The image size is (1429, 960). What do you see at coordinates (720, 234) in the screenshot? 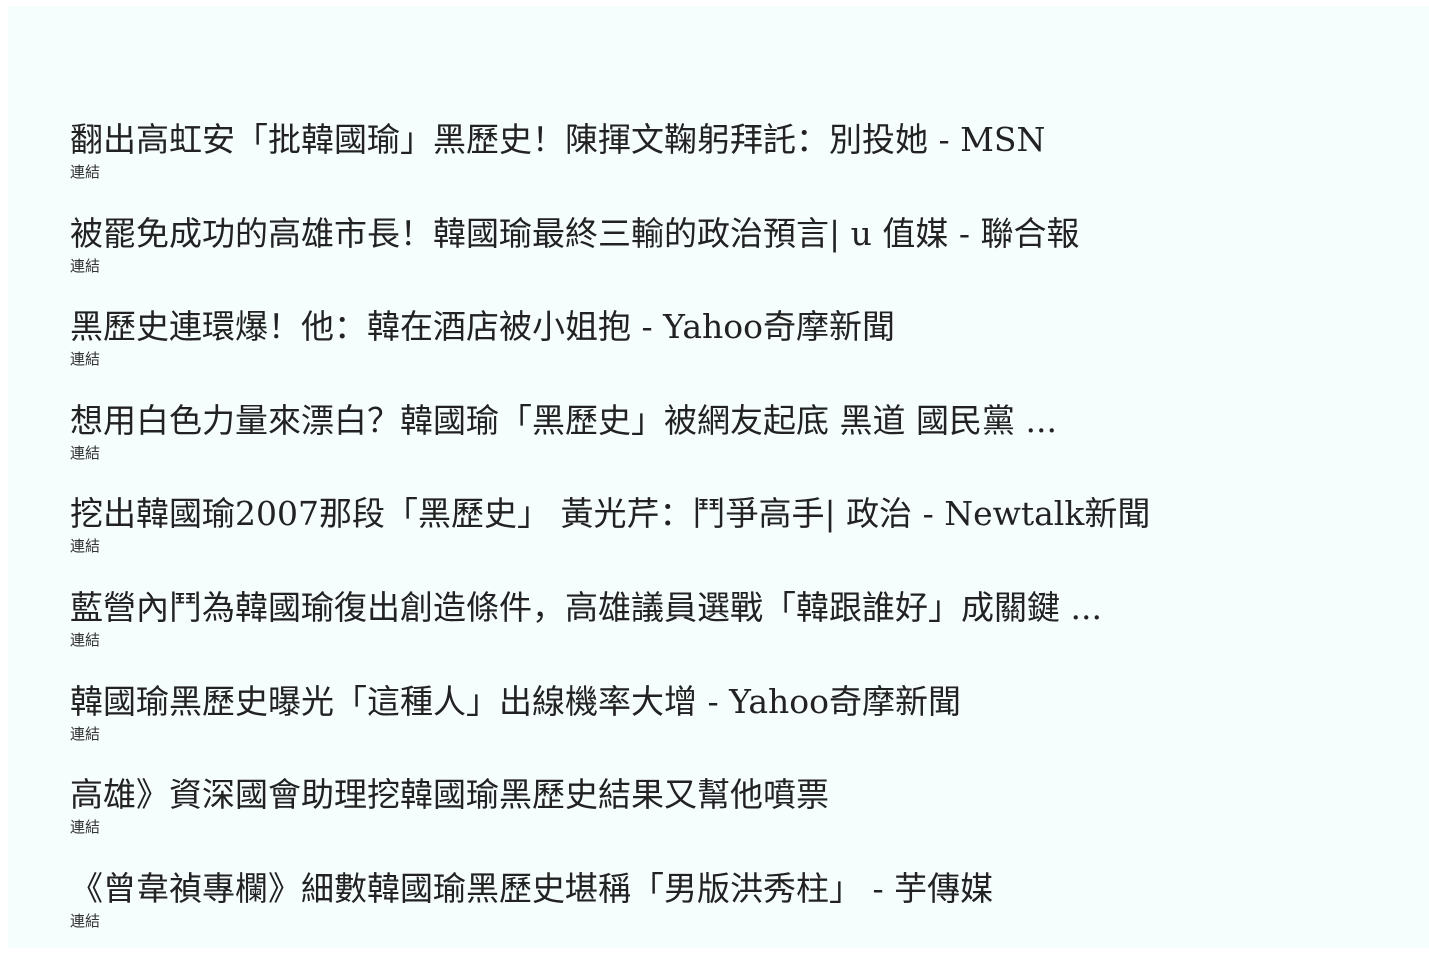
I see `result-title-link: 被罷免成功的高雄市長！韓國瑜最終三輸的政治預言| u 值媒 - 聯合報` at bounding box center [720, 234].